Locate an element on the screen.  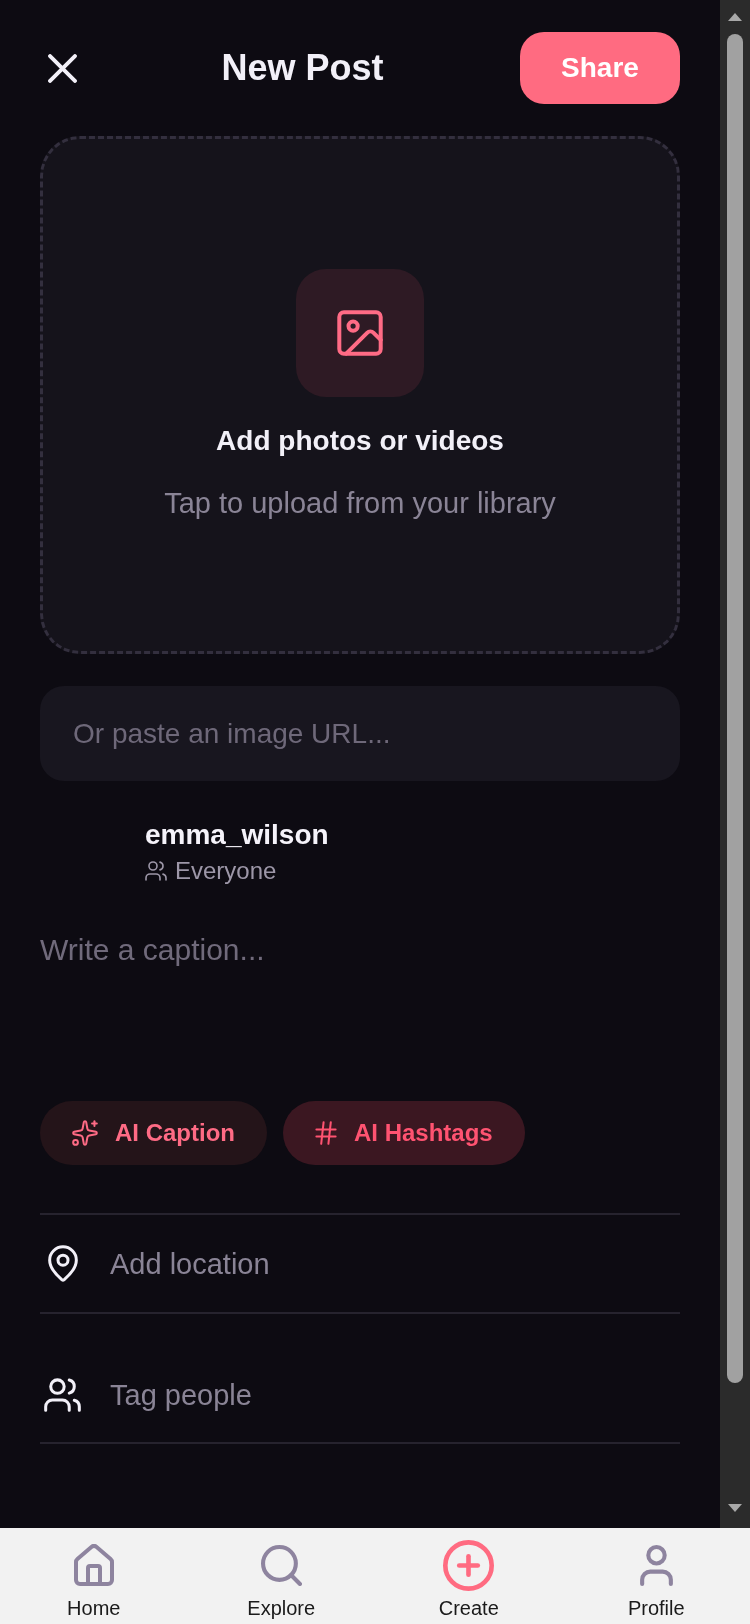
nav-tab: Create is located at coordinates (469, 1576).